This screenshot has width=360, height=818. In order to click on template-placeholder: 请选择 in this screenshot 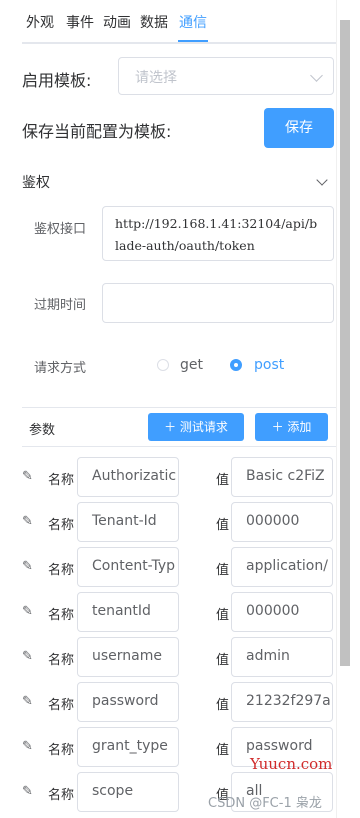, I will do `click(156, 78)`.